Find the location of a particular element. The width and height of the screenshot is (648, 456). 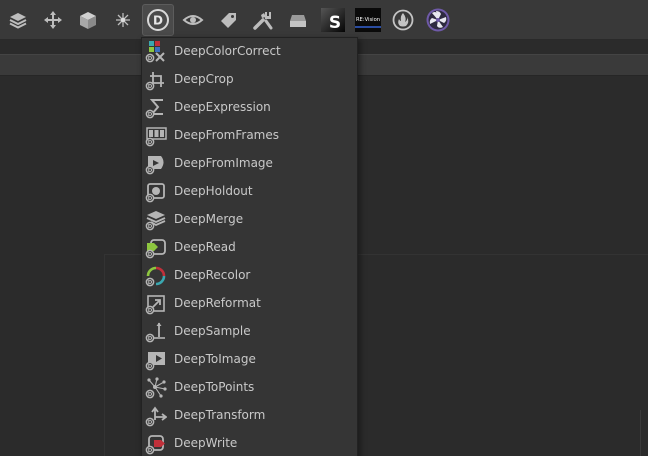

menu-item-deep-transform: D DeepTransform is located at coordinates (249, 416).